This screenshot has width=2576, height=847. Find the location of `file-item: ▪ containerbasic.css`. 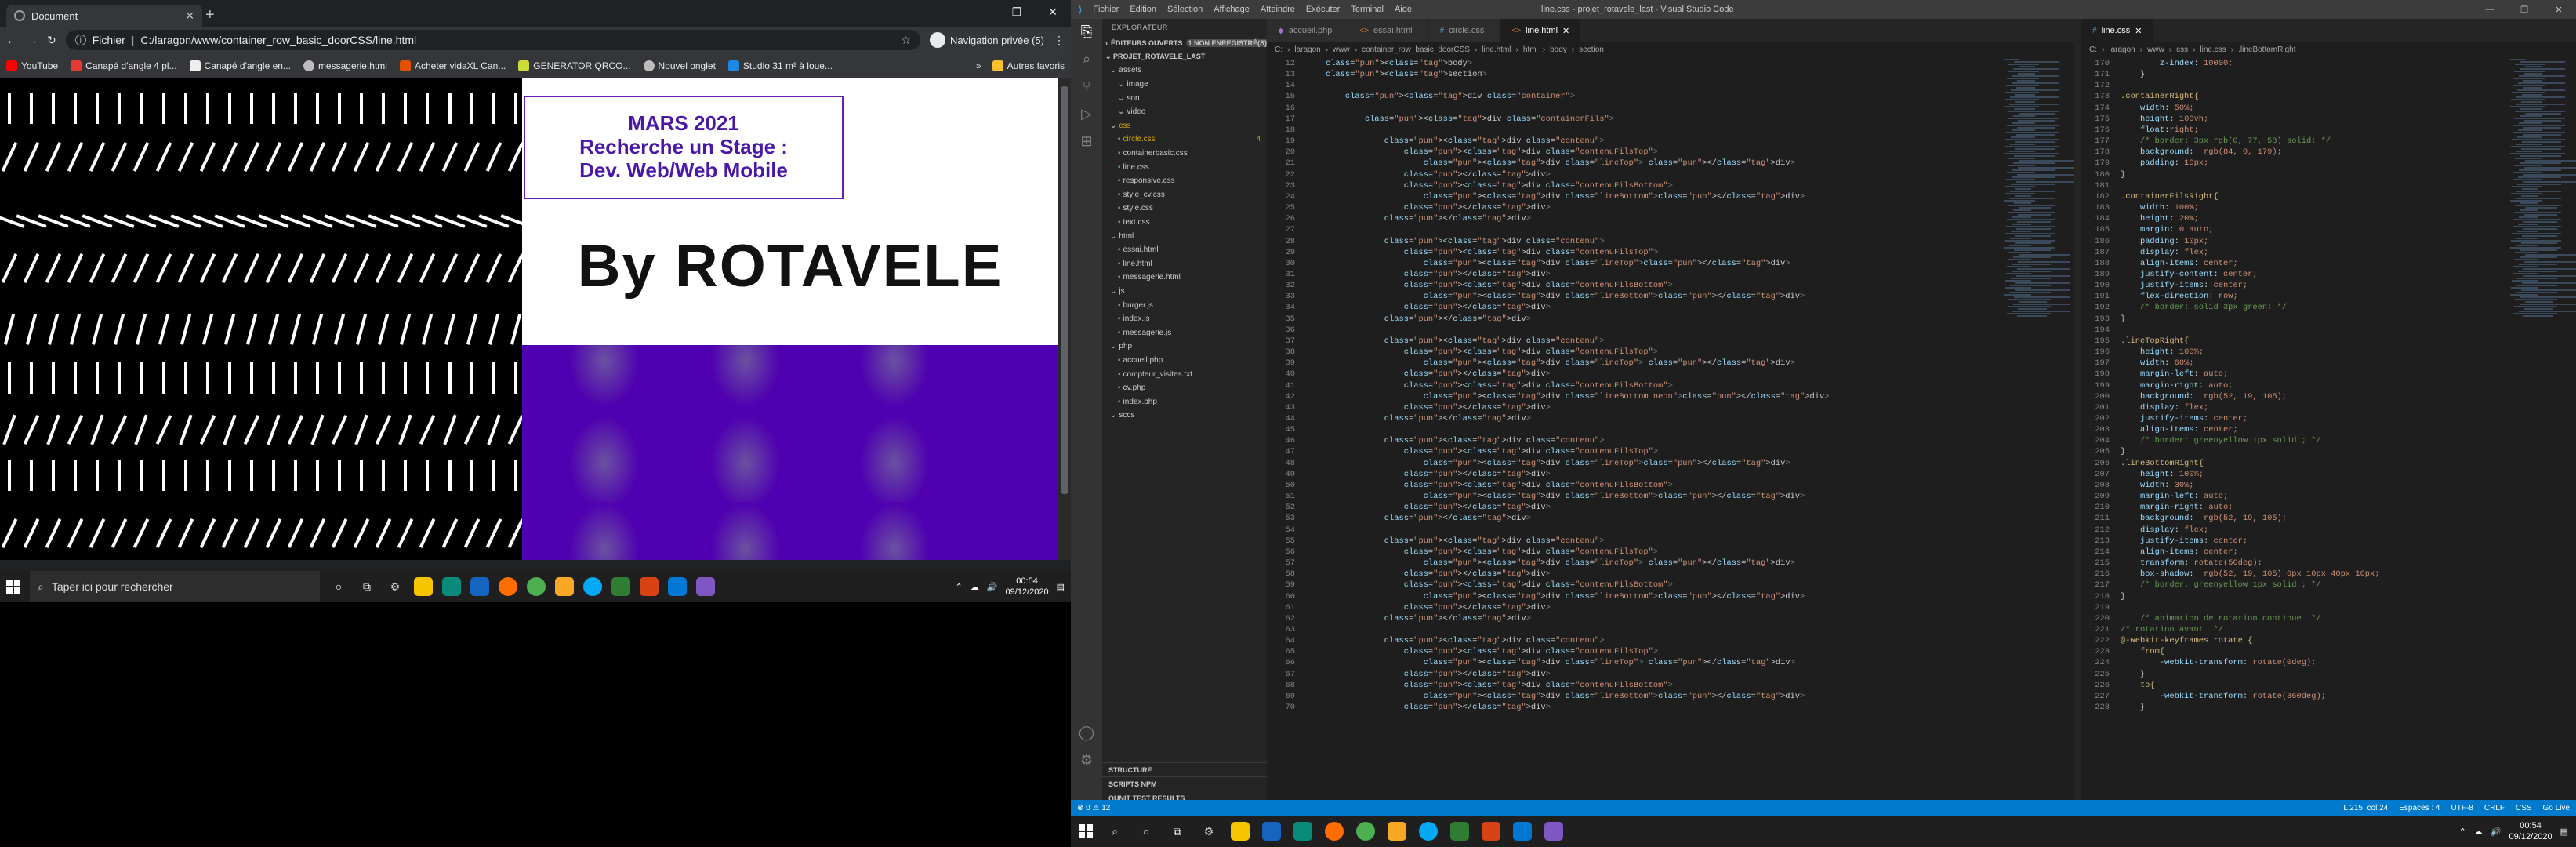

file-item: ▪ containerbasic.css is located at coordinates (1184, 154).